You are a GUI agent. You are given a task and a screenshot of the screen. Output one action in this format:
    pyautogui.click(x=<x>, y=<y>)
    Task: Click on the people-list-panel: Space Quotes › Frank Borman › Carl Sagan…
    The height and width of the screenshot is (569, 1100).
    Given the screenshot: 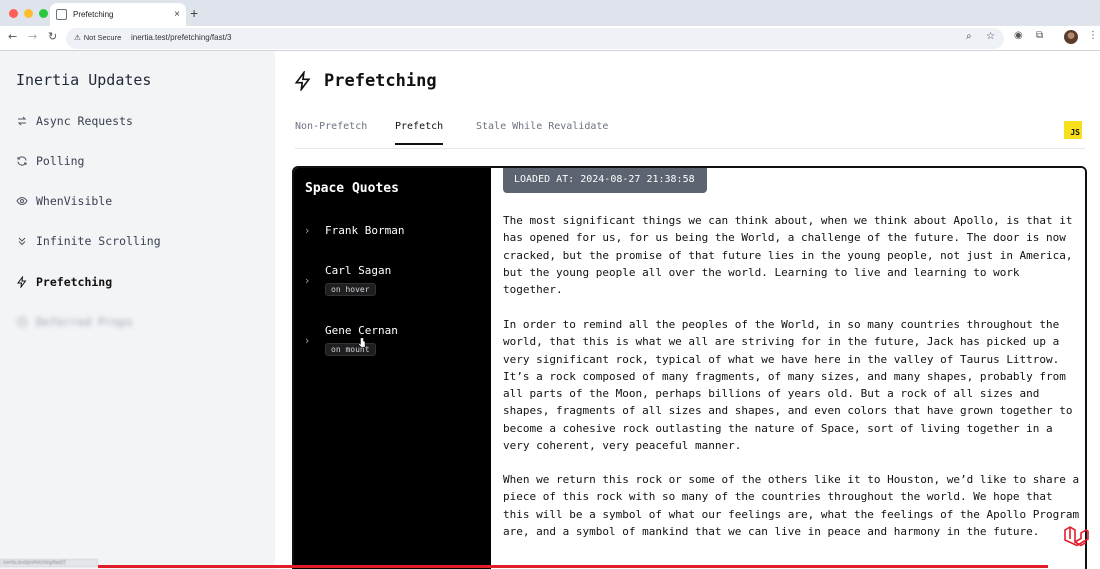 What is the action you would take?
    pyautogui.click(x=392, y=368)
    